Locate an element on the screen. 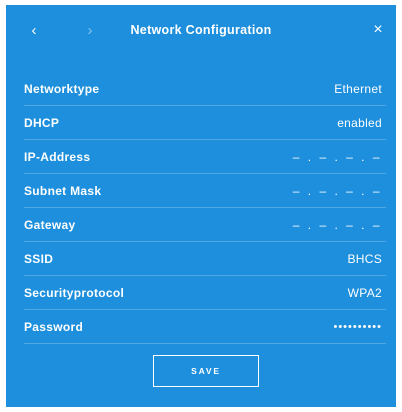 The image size is (402, 412). save-button: SAVE is located at coordinates (206, 371).